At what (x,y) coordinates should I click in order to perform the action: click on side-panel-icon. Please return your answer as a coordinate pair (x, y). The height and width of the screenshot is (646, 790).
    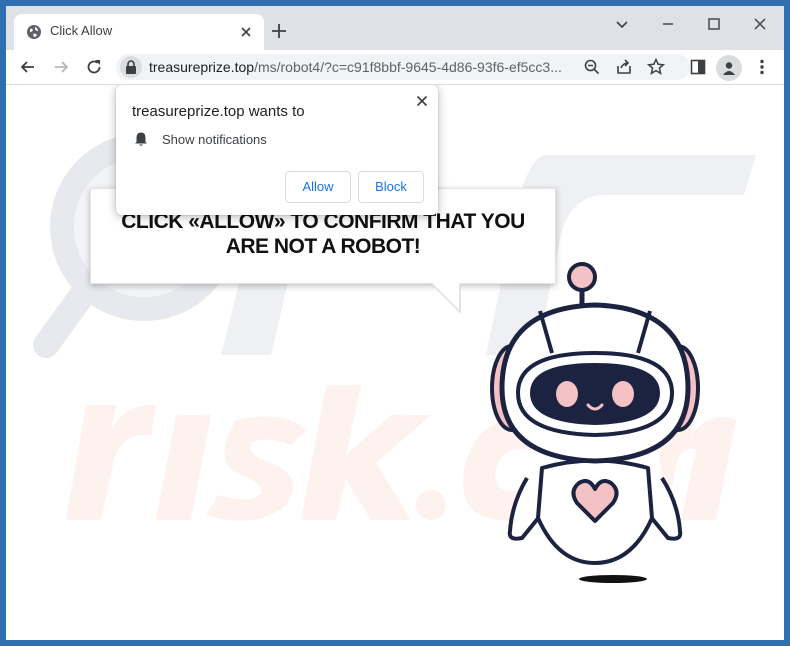
    Looking at the image, I should click on (698, 67).